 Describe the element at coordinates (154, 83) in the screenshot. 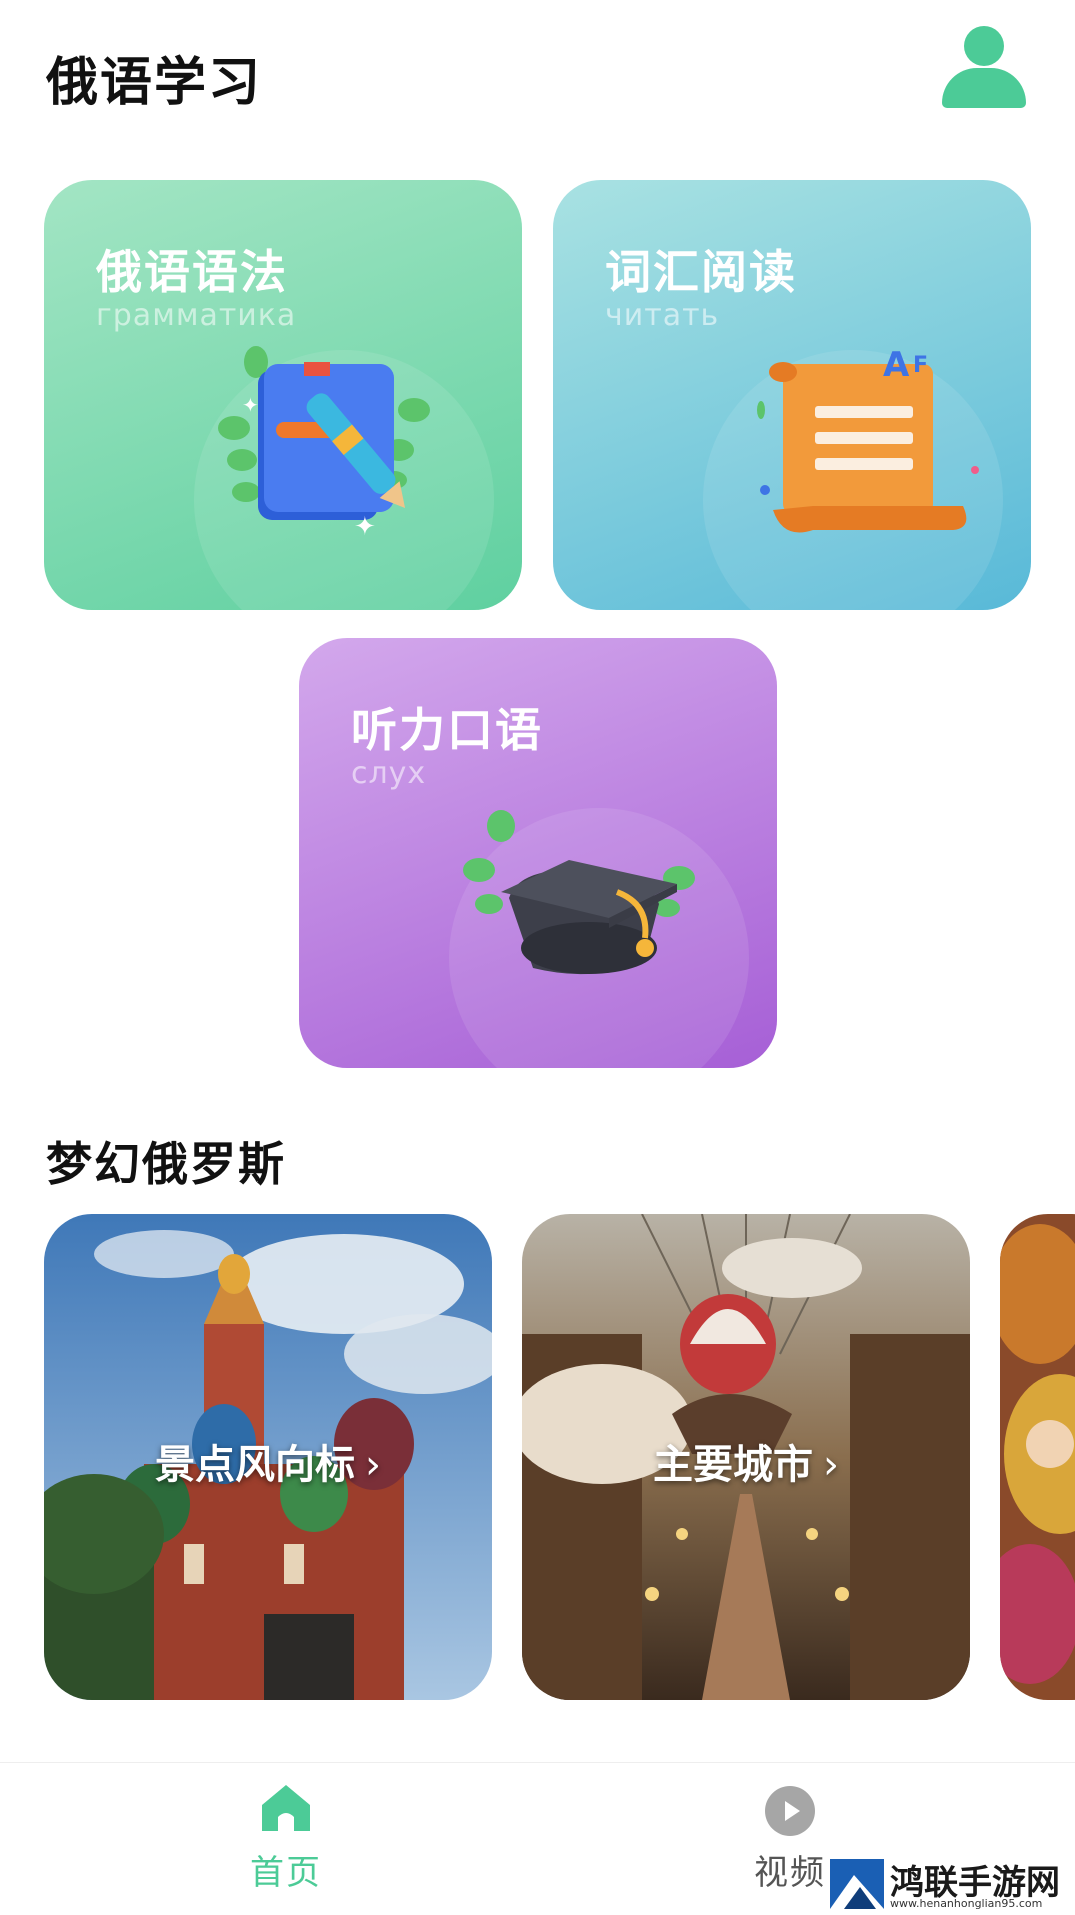

I see `page-title: 俄语学习` at that location.